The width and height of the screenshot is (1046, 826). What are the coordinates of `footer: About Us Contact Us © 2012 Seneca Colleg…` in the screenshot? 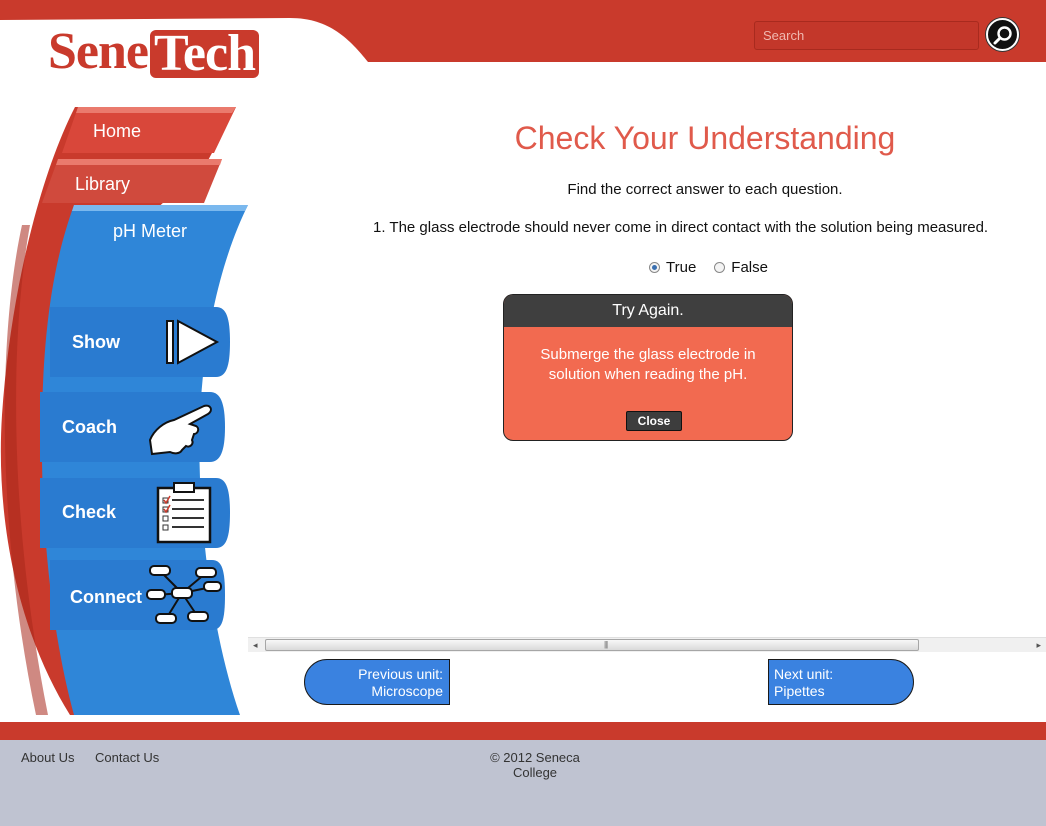 It's located at (523, 783).